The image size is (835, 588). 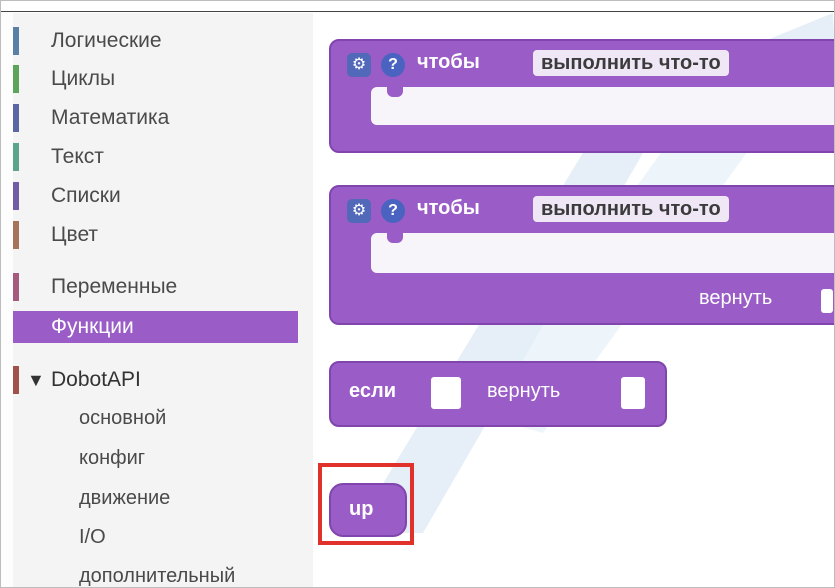 I want to click on selection-highlight, so click(x=366, y=504).